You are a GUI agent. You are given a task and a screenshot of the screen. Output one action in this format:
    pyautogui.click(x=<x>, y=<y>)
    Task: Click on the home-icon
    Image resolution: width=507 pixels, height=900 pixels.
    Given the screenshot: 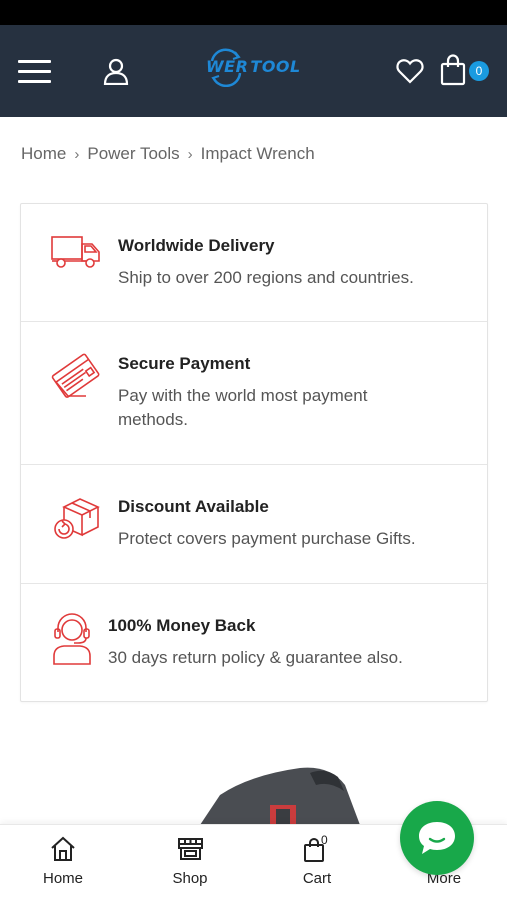 What is the action you would take?
    pyautogui.click(x=63, y=848)
    